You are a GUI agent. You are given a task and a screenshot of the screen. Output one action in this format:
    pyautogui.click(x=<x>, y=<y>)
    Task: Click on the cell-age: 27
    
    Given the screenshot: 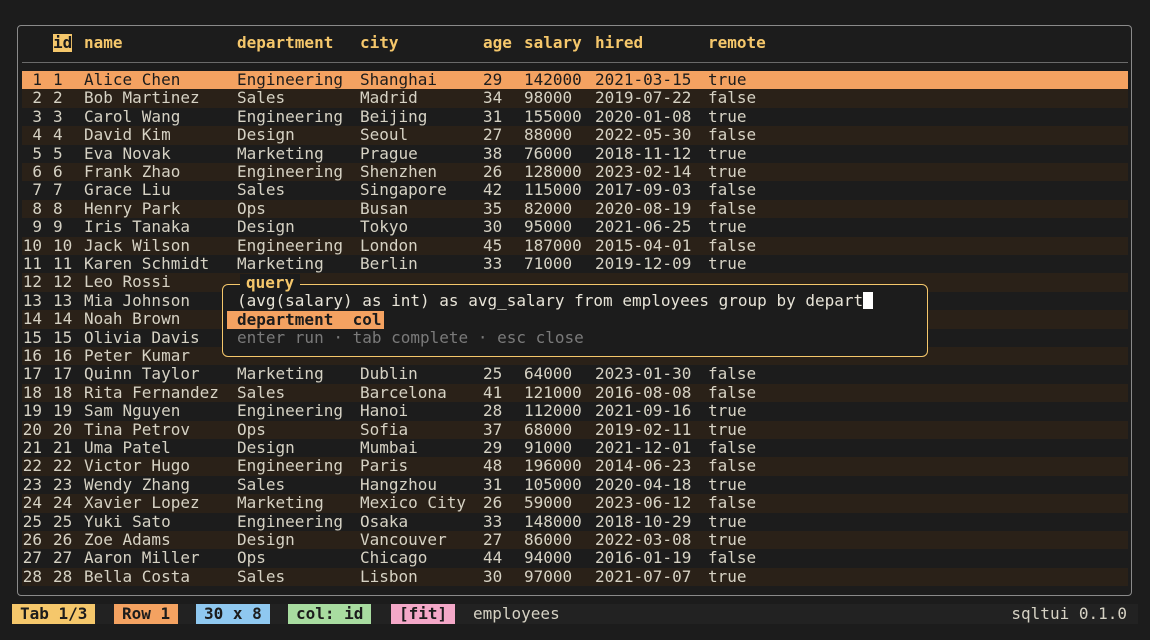 What is the action you would take?
    pyautogui.click(x=492, y=539)
    